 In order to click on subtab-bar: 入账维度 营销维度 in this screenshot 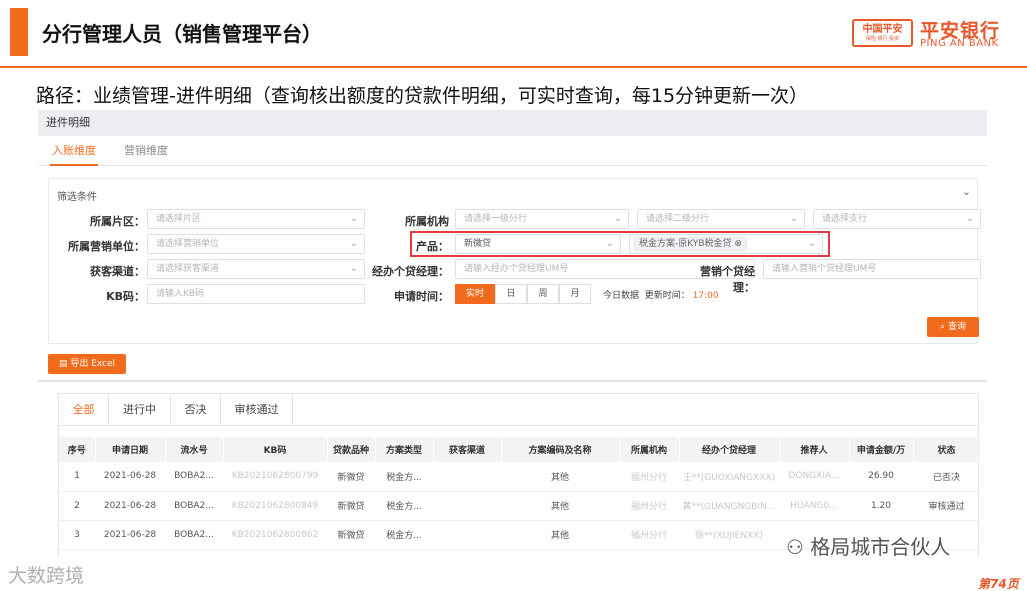, I will do `click(512, 151)`.